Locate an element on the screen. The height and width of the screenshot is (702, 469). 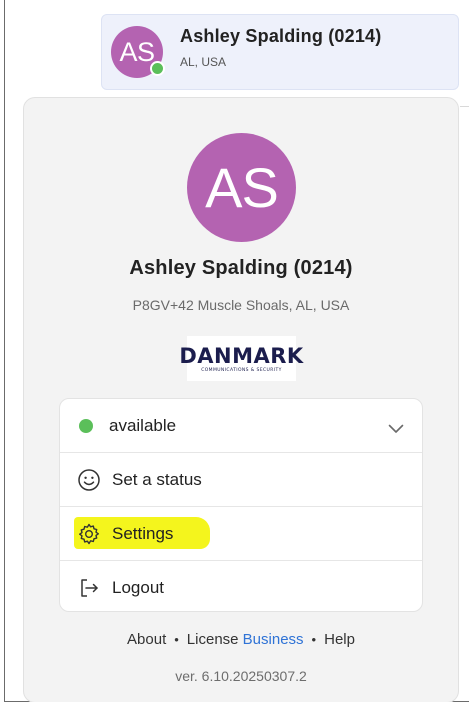
user-chip-text: Ashley Spalding (0214) AL, USA is located at coordinates (280, 47).